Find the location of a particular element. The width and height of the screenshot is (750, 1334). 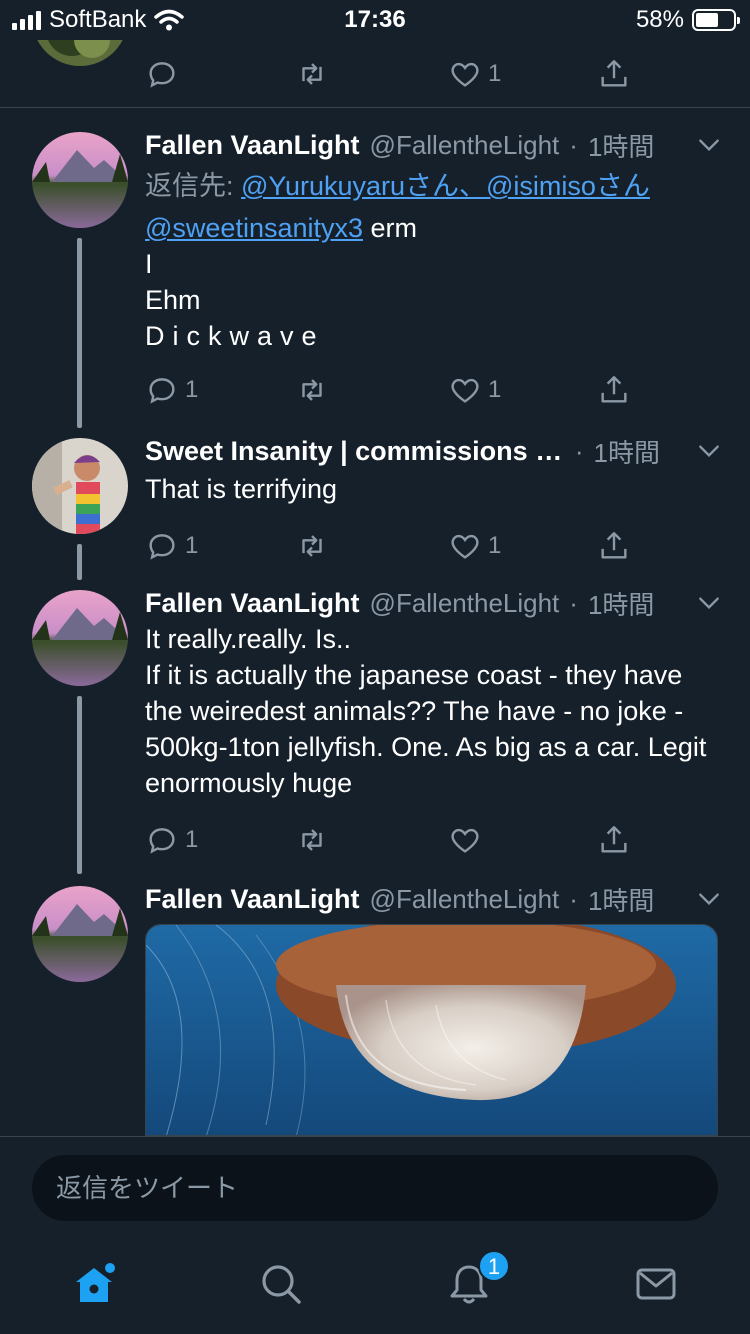

home-icon is located at coordinates (95, 1282).